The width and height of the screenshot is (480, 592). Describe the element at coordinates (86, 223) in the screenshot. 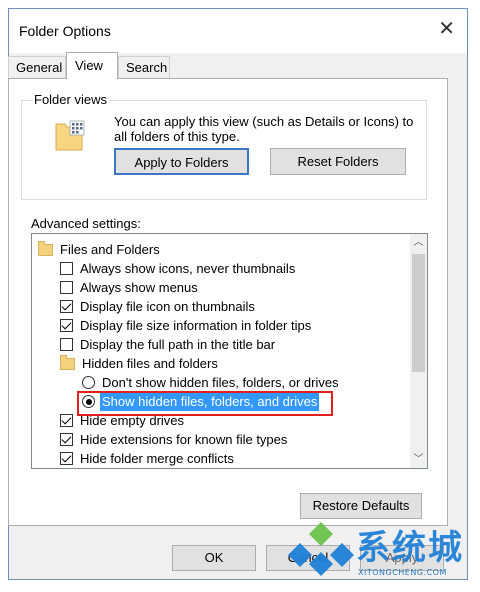

I see `advanced-settings-label: Advanced settings:` at that location.